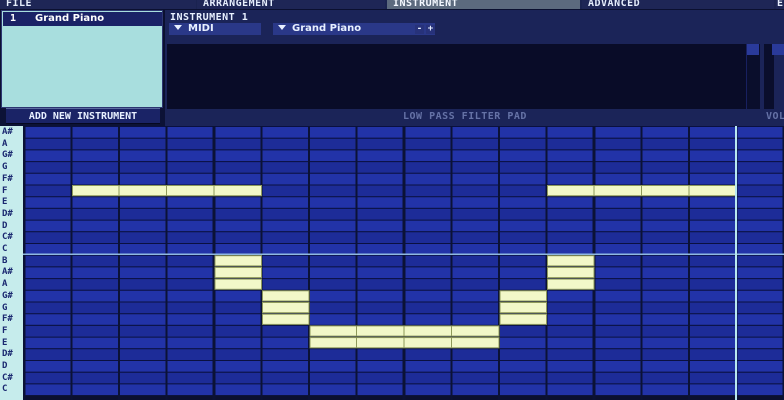  I want to click on instrument-name: Grand Piano, so click(70, 18).